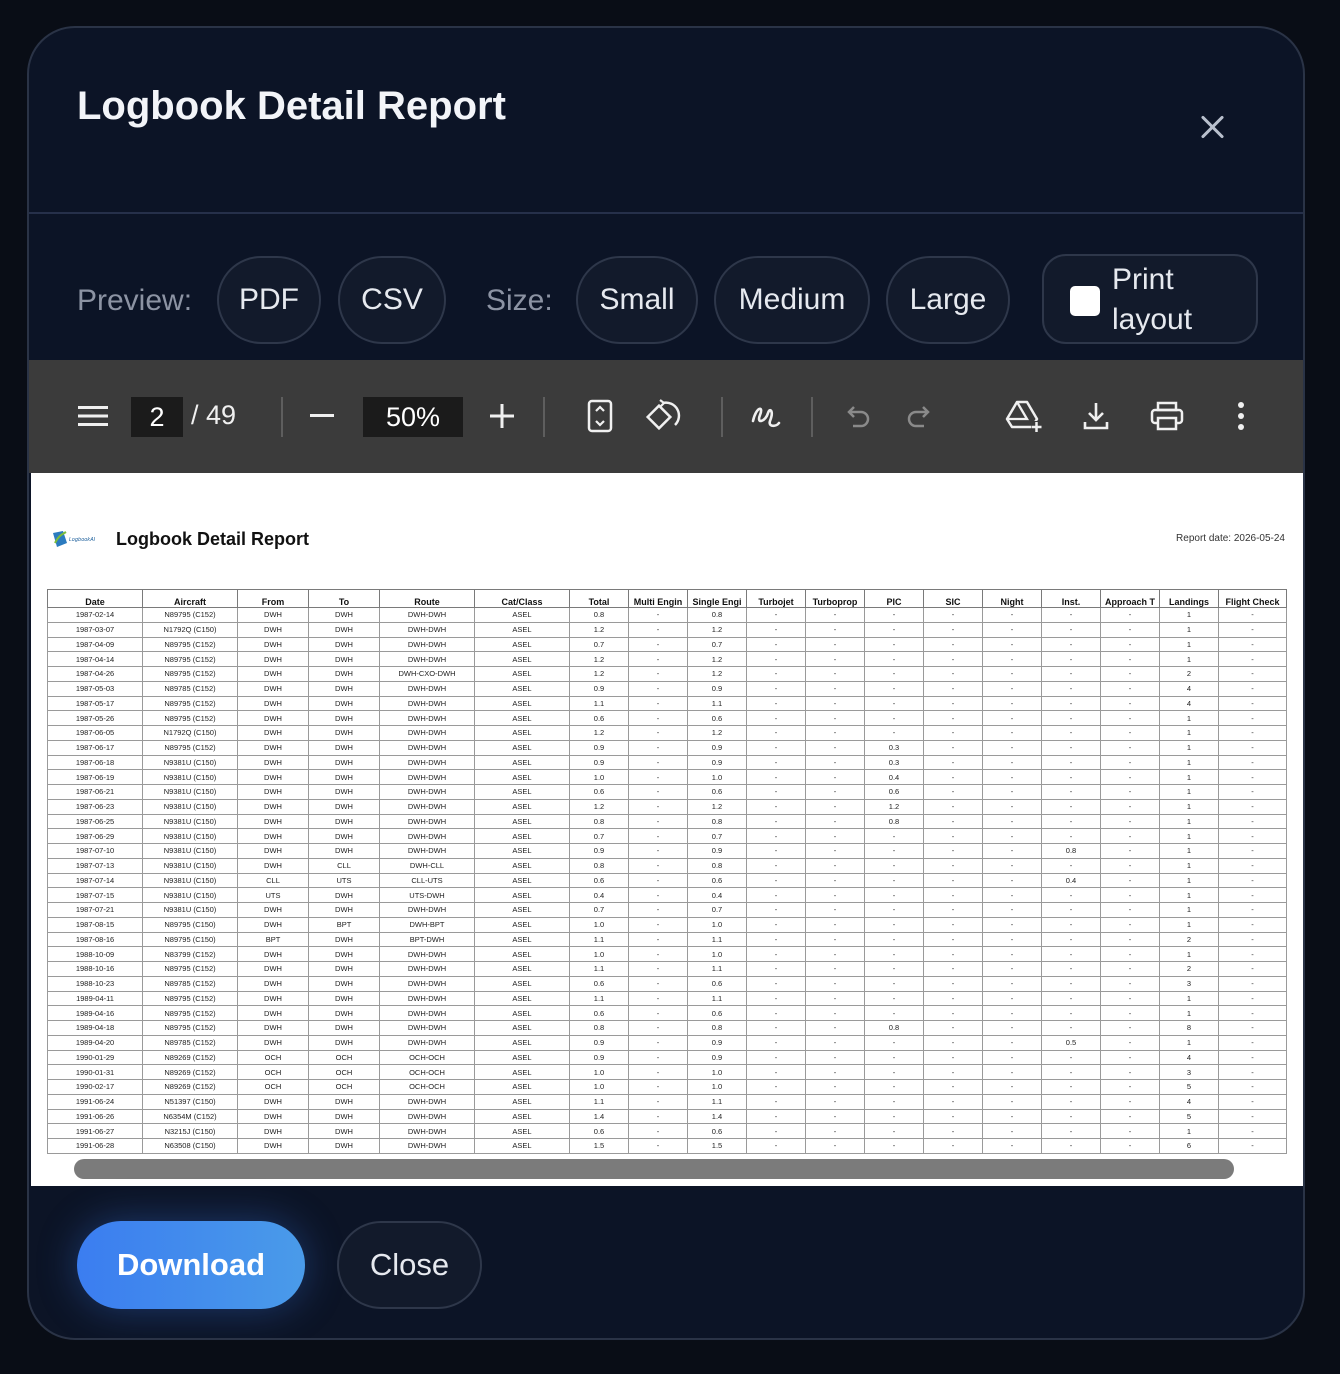 This screenshot has width=1340, height=1374. What do you see at coordinates (190, 1146) in the screenshot?
I see `table-cell: N63508 (C150)` at bounding box center [190, 1146].